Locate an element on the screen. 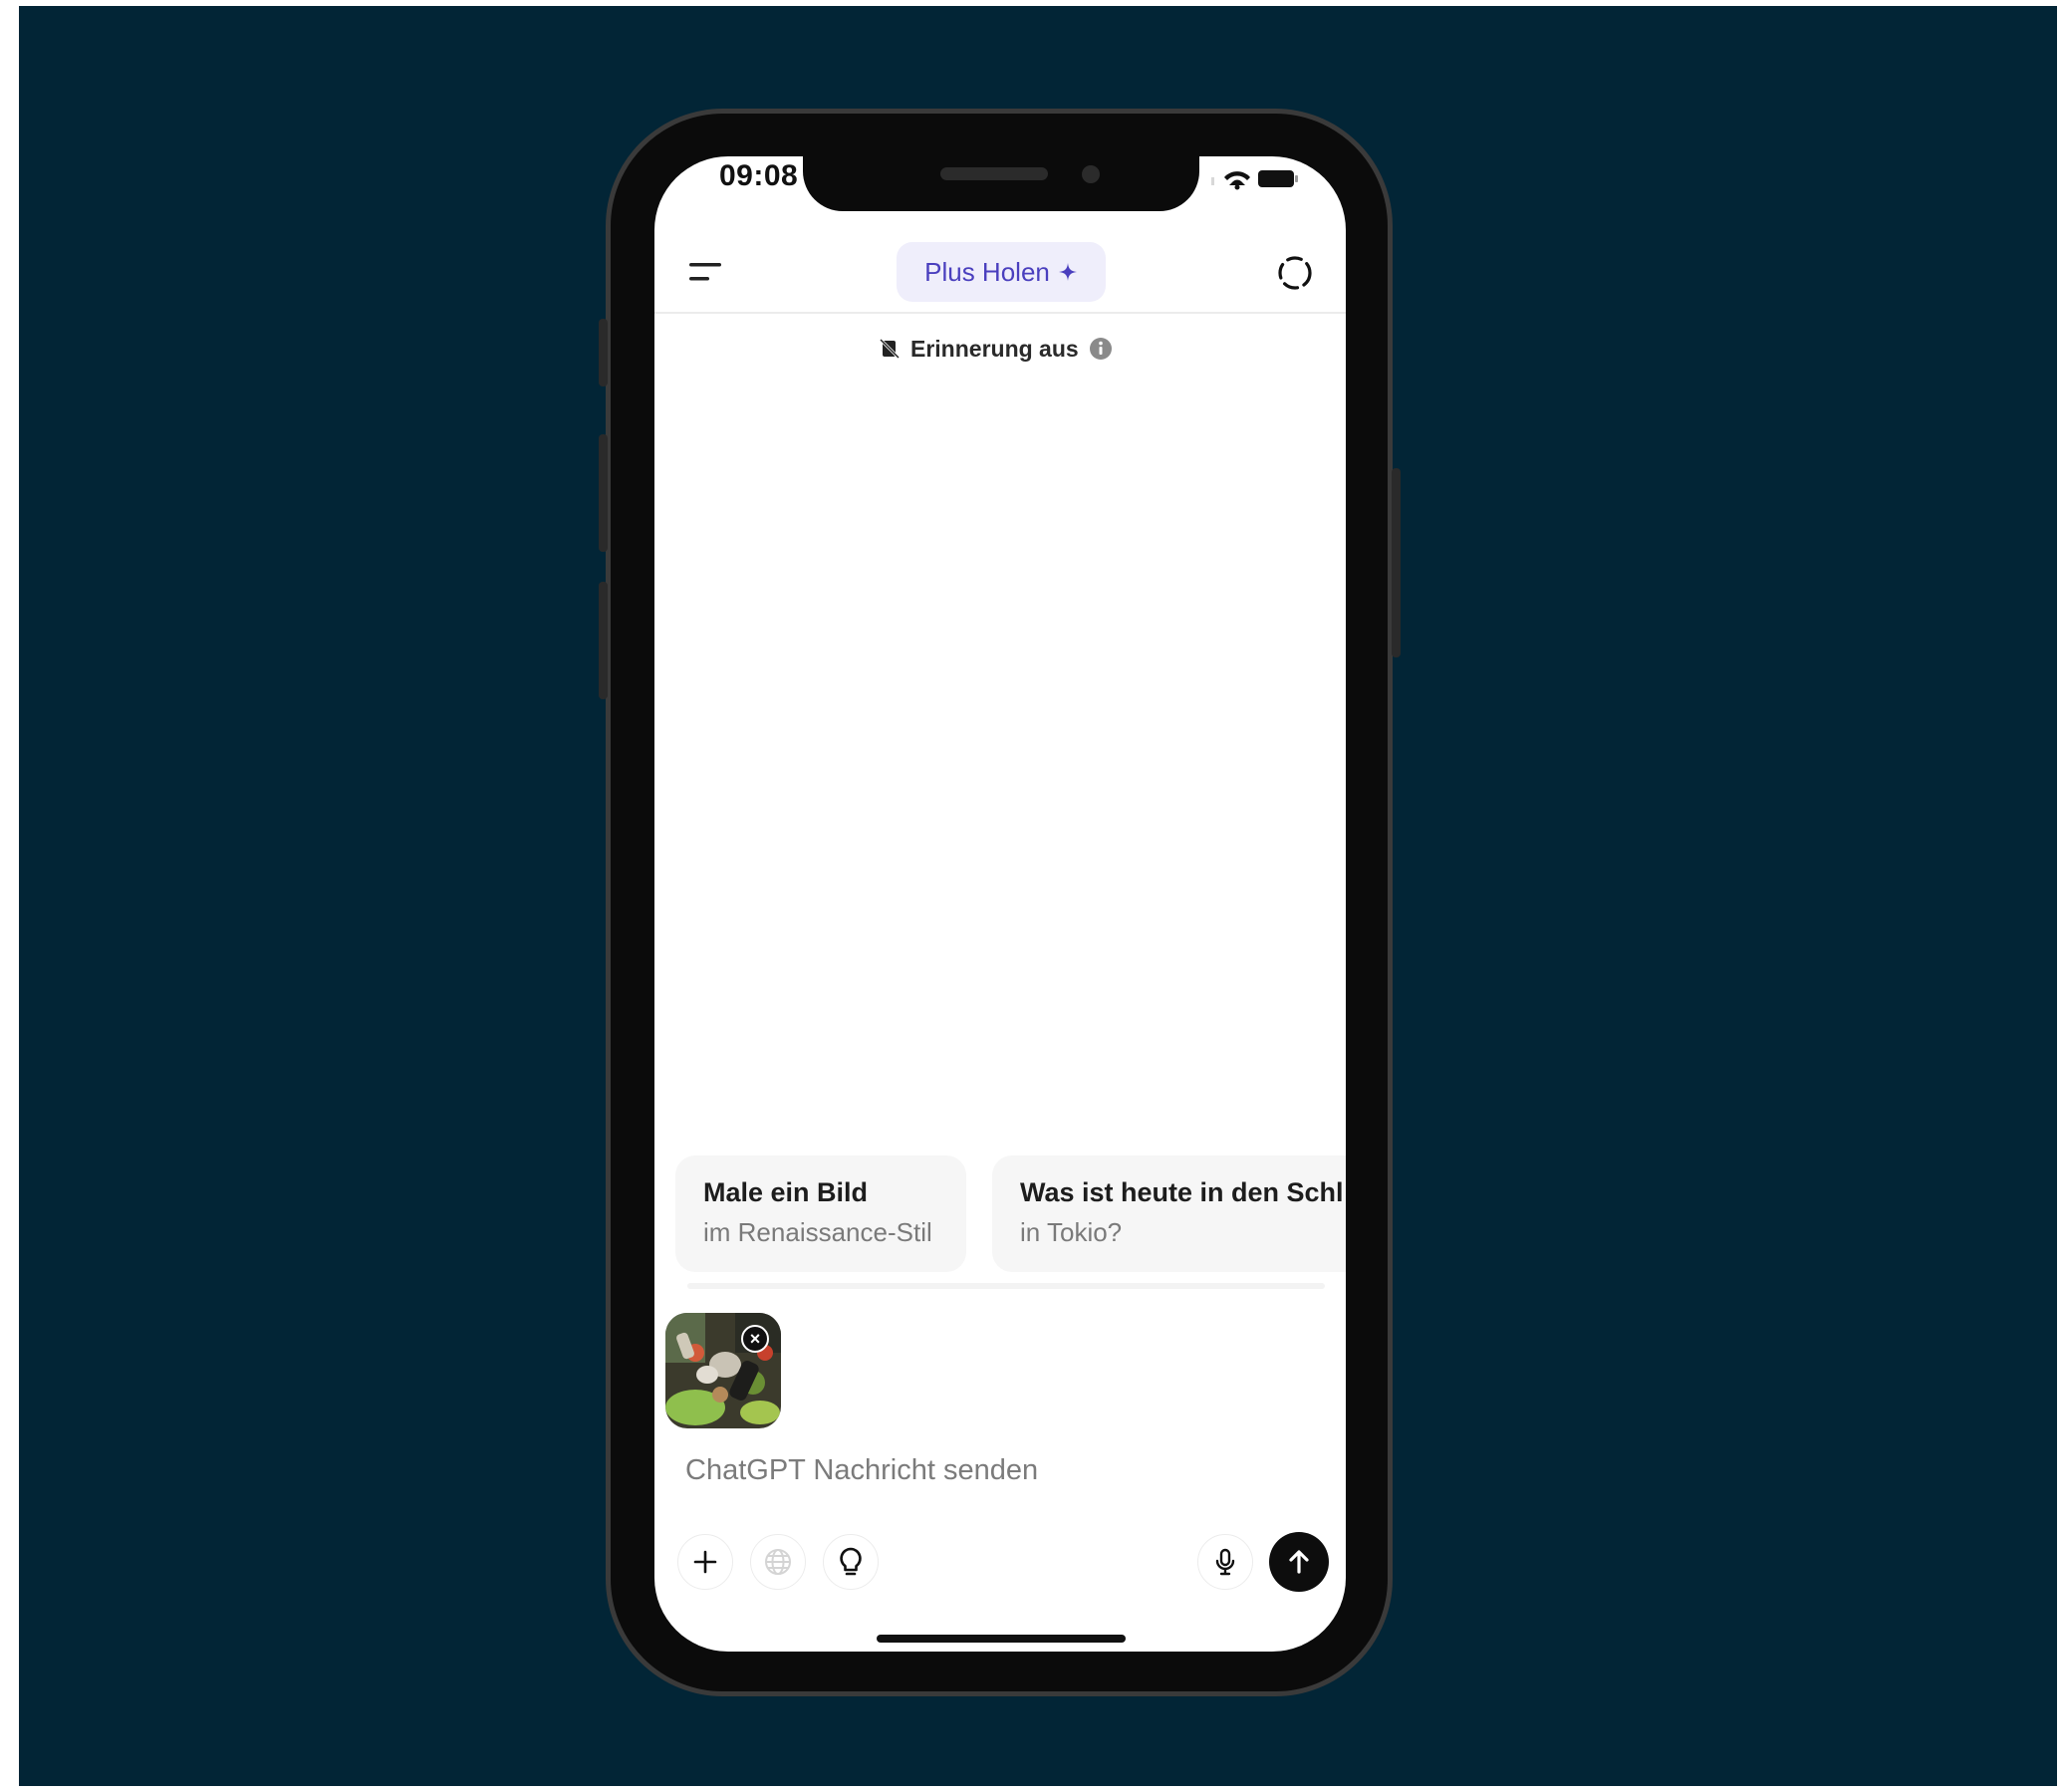  get-plus-button: Plus Holen is located at coordinates (1001, 272).